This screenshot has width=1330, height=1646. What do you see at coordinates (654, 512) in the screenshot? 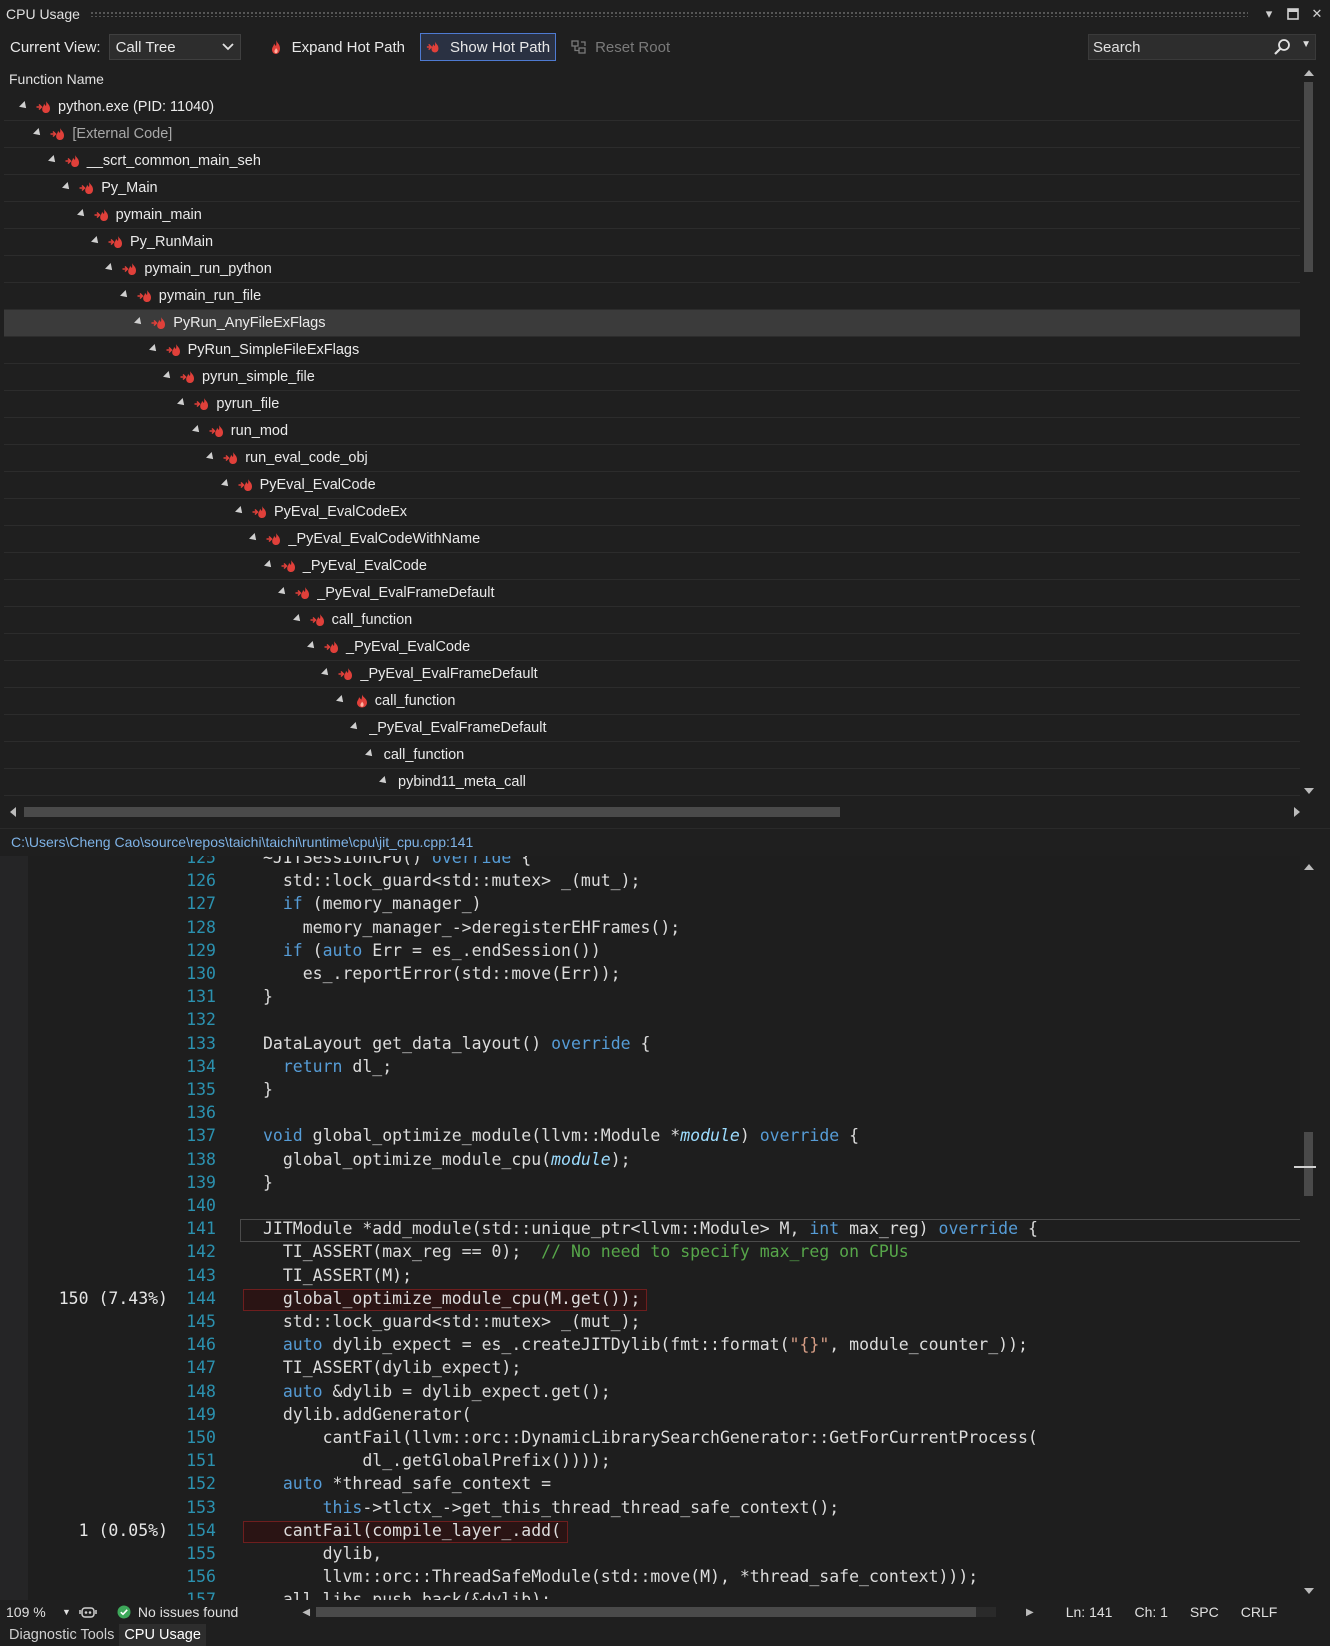
I see `tree-row: PyEval_EvalCodeEx` at bounding box center [654, 512].